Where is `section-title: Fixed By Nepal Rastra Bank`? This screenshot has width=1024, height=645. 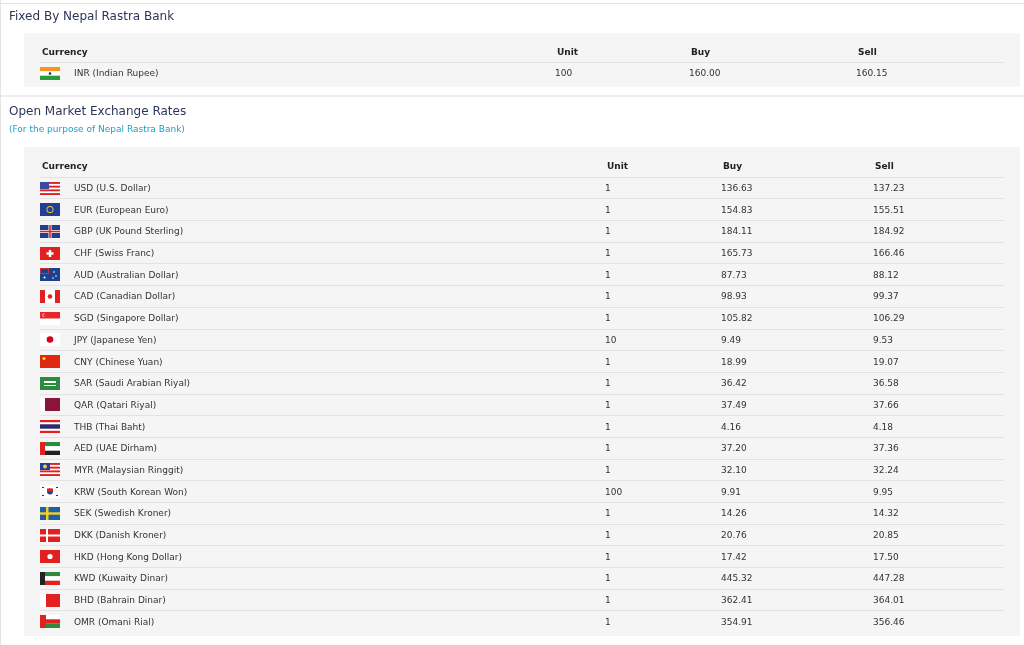 section-title: Fixed By Nepal Rastra Bank is located at coordinates (92, 16).